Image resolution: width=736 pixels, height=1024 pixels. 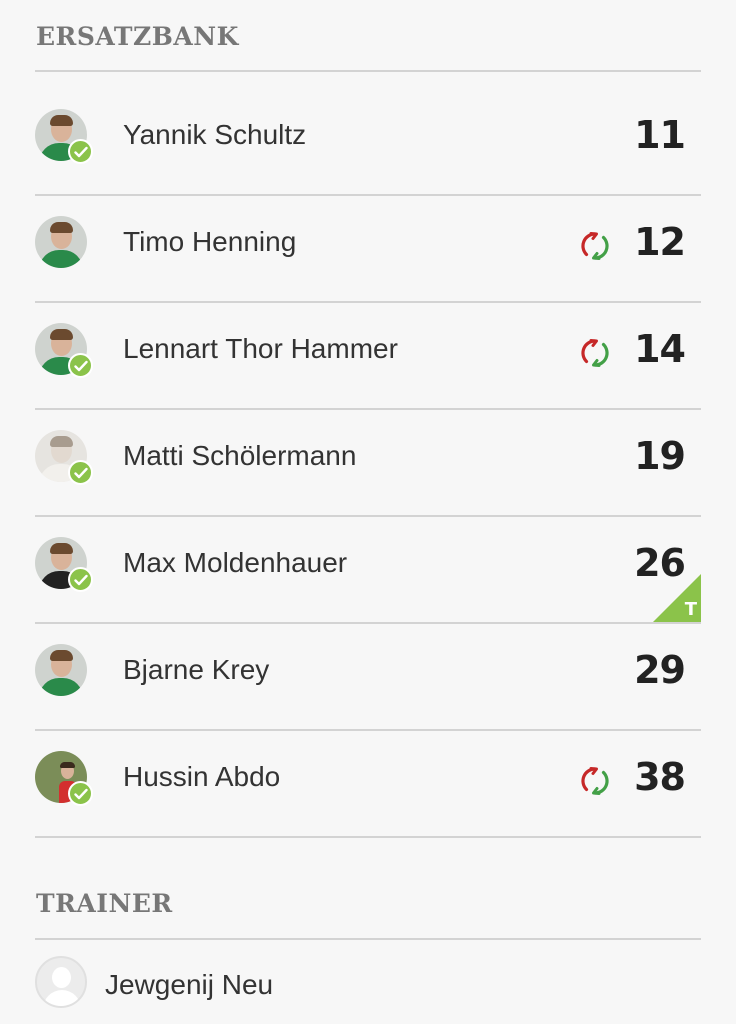 What do you see at coordinates (368, 249) in the screenshot?
I see `player-row: Timo Henning 12` at bounding box center [368, 249].